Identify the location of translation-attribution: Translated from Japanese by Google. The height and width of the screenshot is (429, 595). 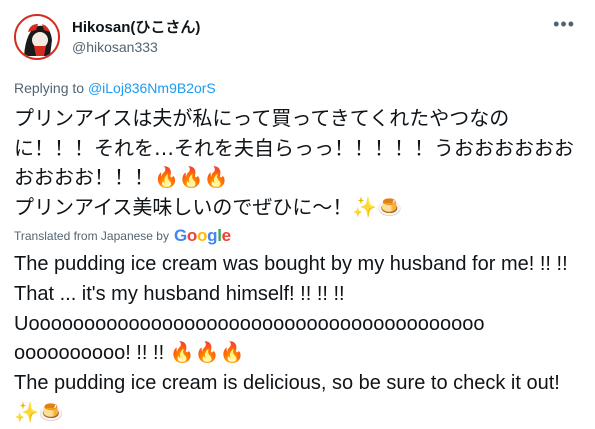
(122, 236).